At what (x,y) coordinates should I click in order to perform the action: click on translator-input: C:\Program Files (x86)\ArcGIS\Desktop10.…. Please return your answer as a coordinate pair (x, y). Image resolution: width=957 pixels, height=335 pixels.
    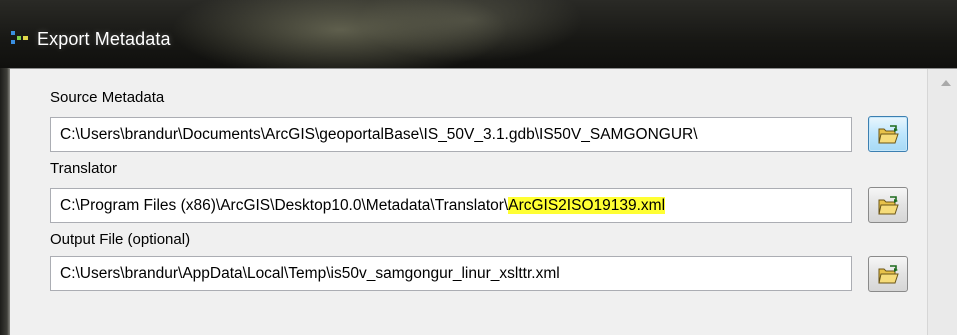
    Looking at the image, I should click on (451, 205).